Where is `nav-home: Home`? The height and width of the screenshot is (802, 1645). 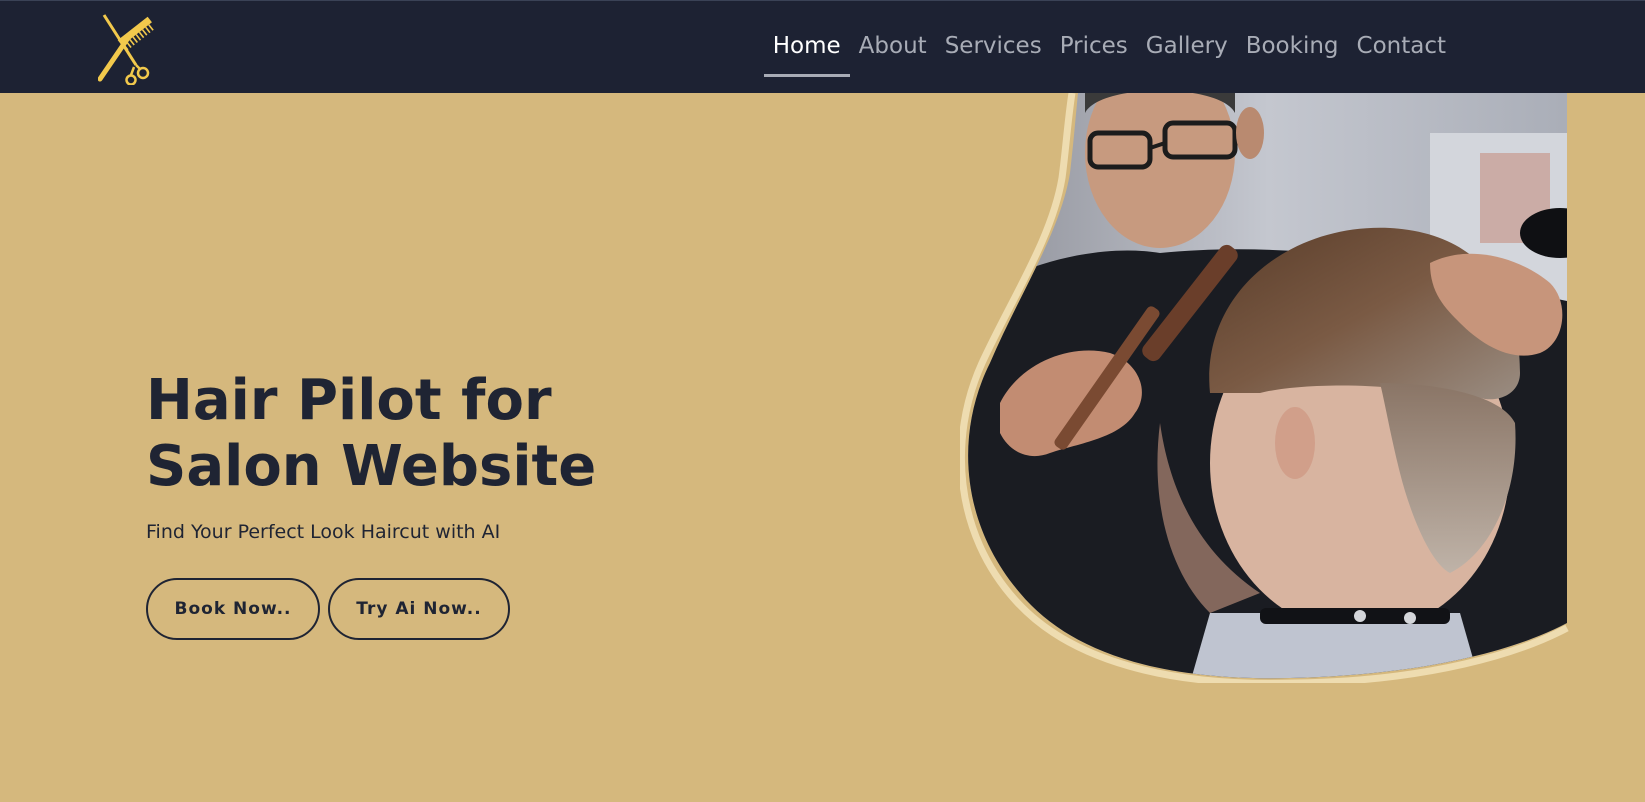
nav-home: Home is located at coordinates (806, 47).